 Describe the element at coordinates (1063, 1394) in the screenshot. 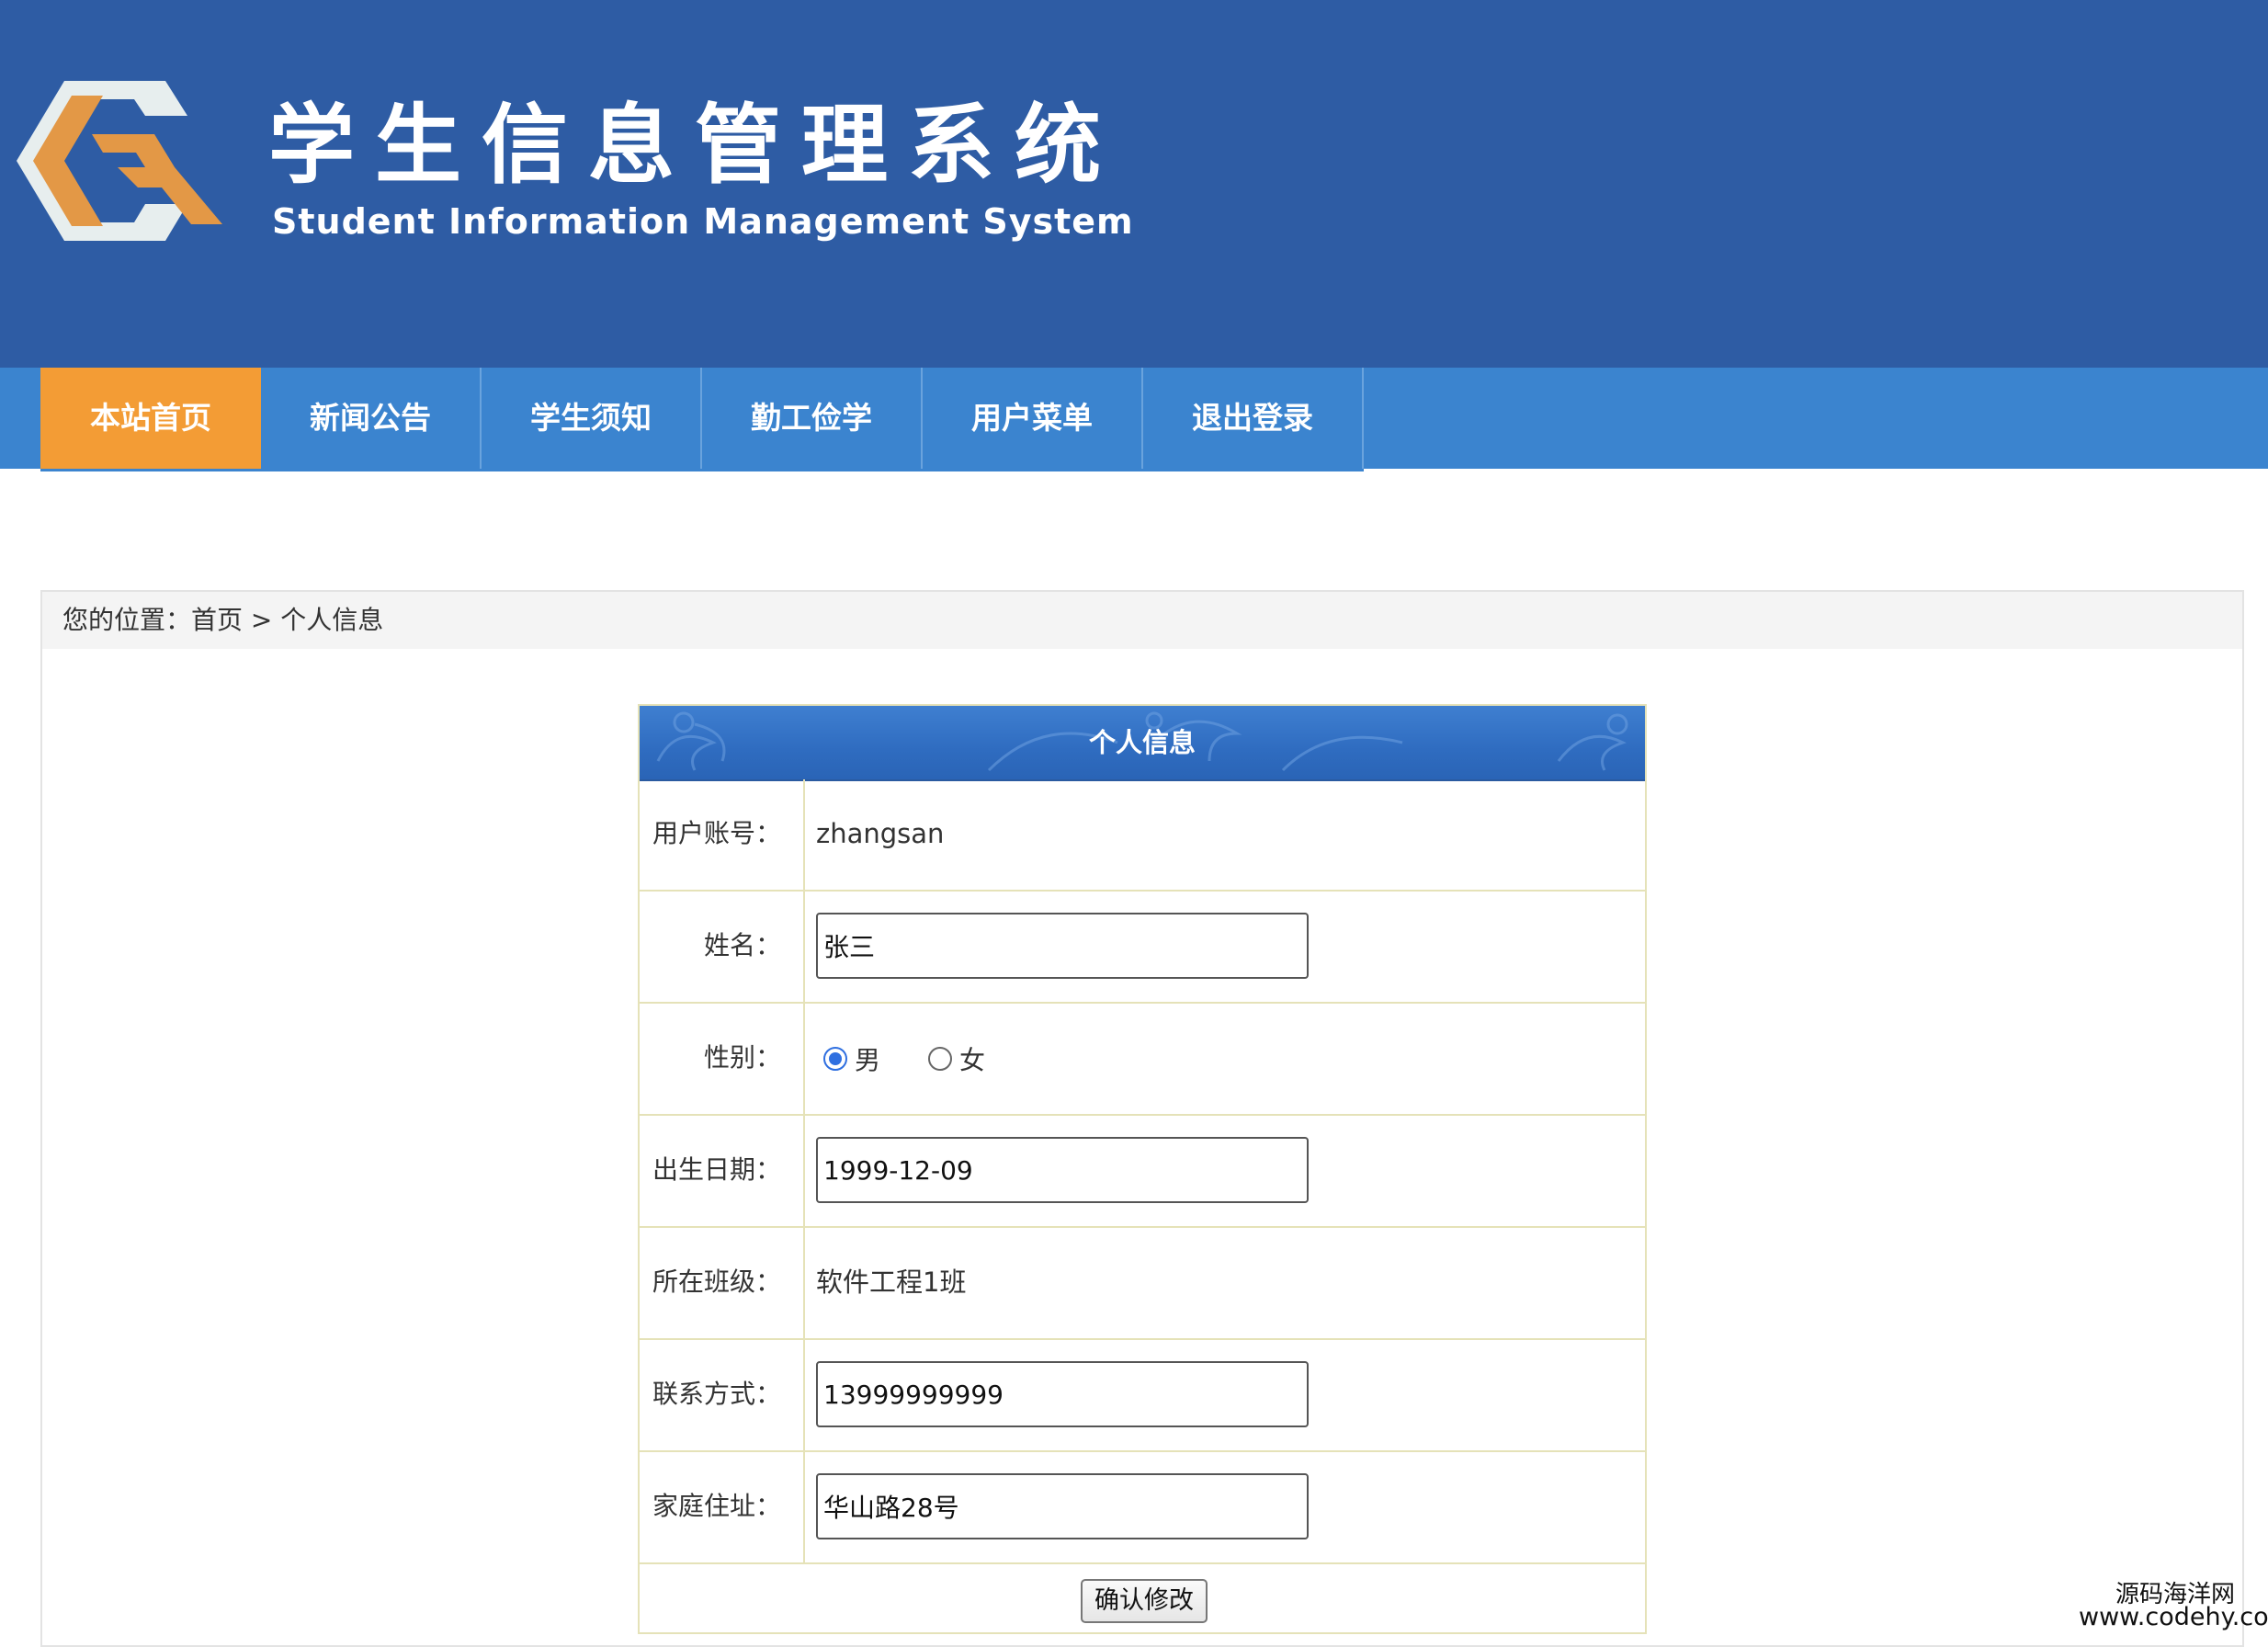

I see `phone-input` at that location.